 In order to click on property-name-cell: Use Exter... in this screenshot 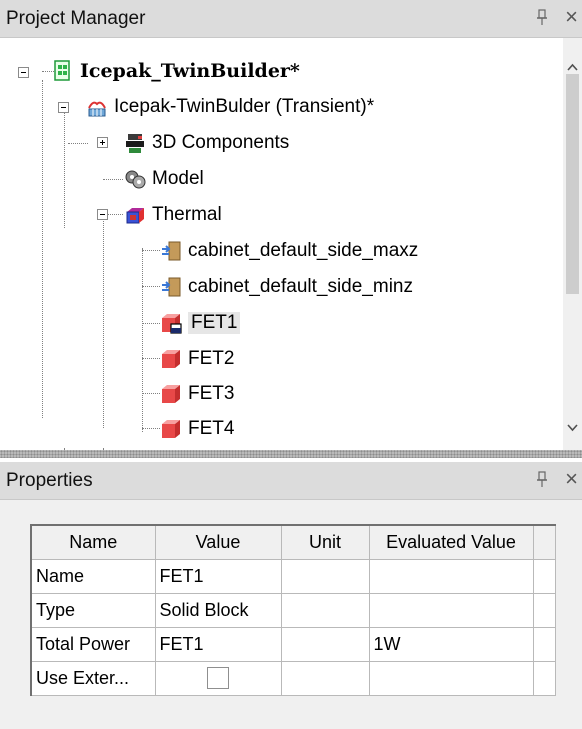, I will do `click(93, 678)`.